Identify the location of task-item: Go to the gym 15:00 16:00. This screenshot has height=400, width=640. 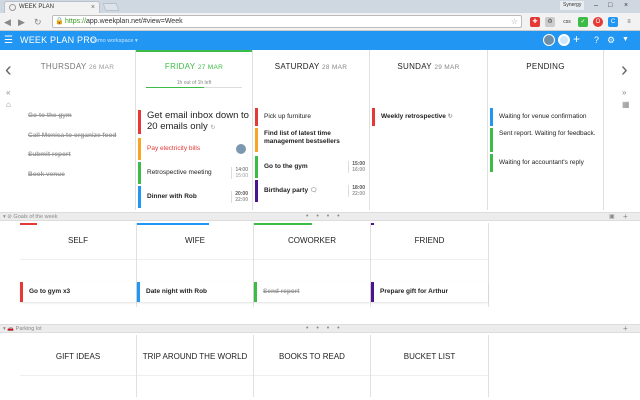
(311, 167).